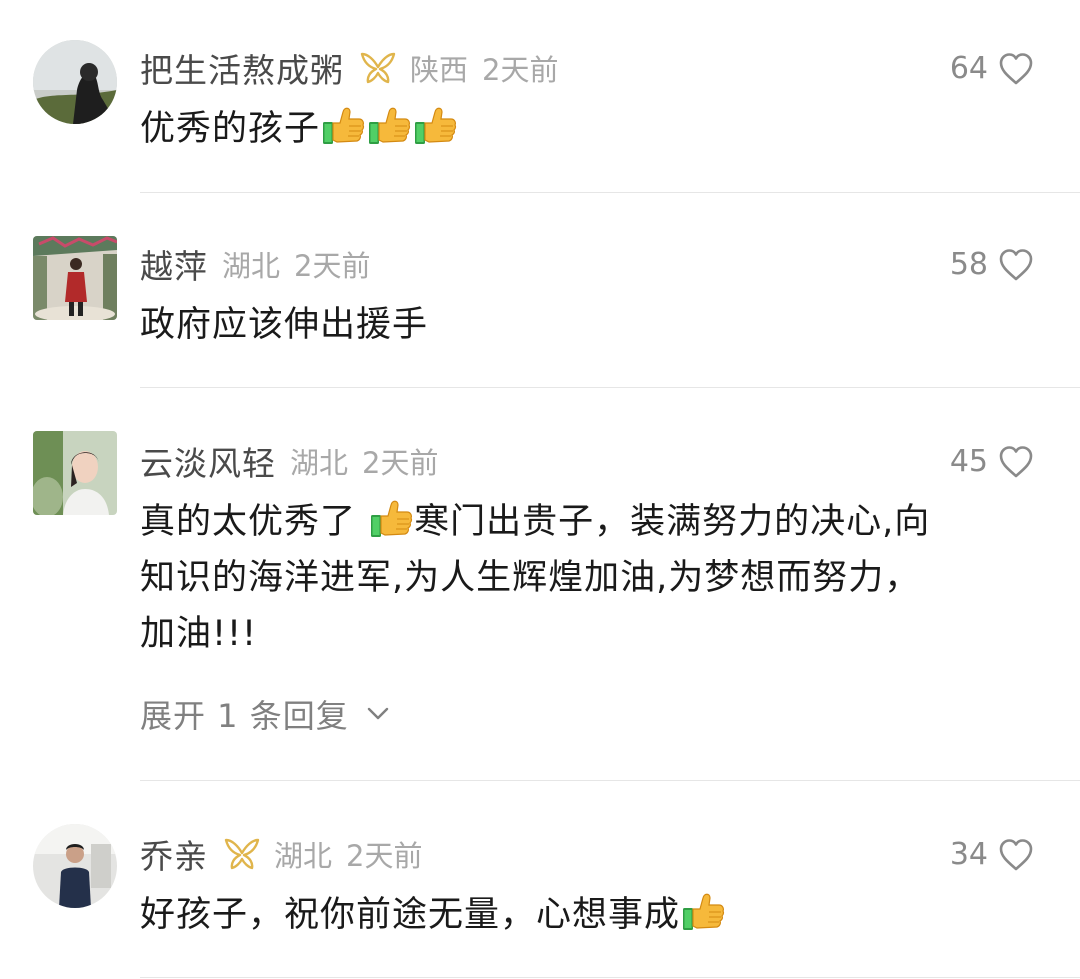 The width and height of the screenshot is (1080, 979). What do you see at coordinates (530, 578) in the screenshot?
I see `comment-text-line: 知识的海洋进军,为人生辉煌加油,为梦想而努力，` at bounding box center [530, 578].